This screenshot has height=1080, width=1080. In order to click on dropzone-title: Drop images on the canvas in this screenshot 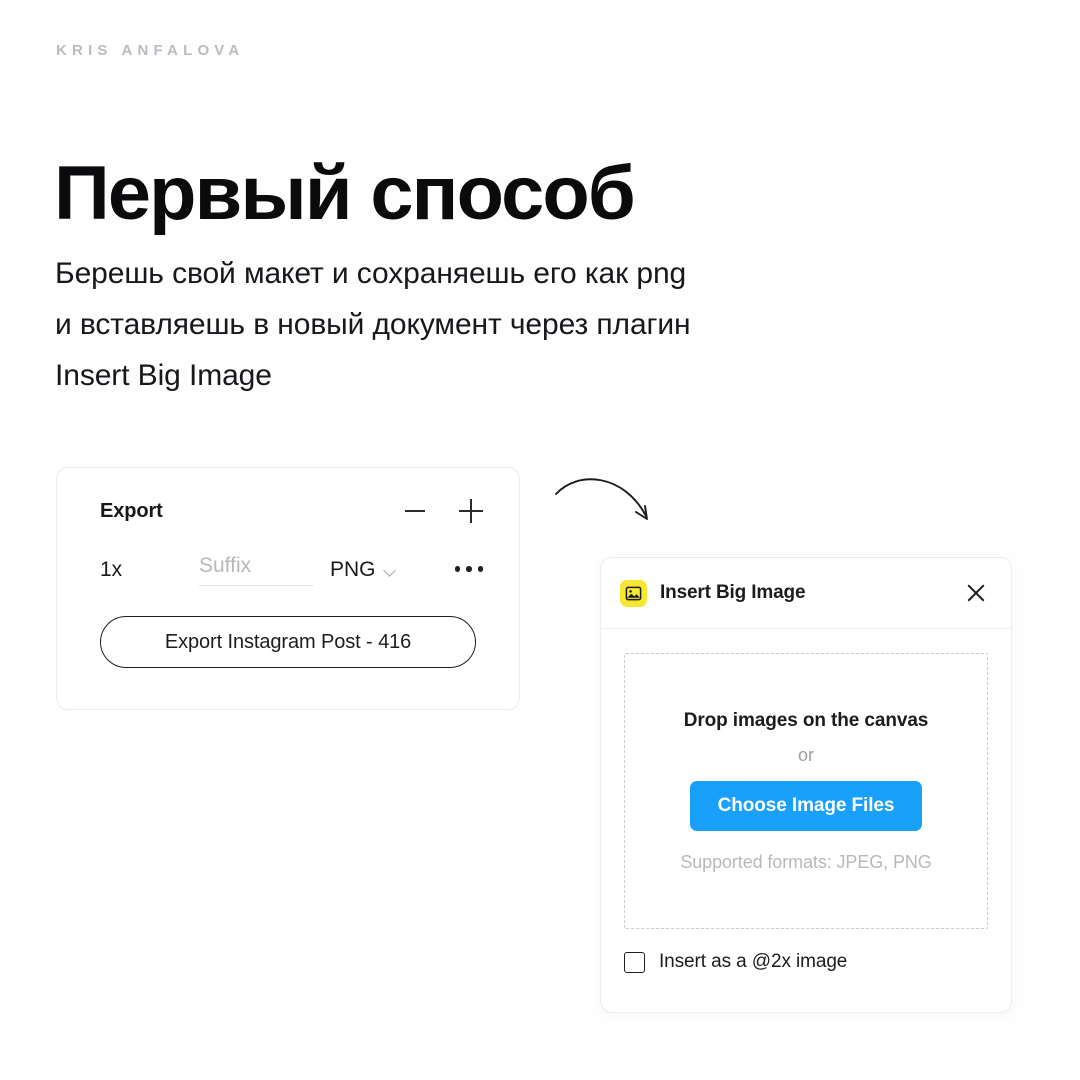, I will do `click(806, 720)`.